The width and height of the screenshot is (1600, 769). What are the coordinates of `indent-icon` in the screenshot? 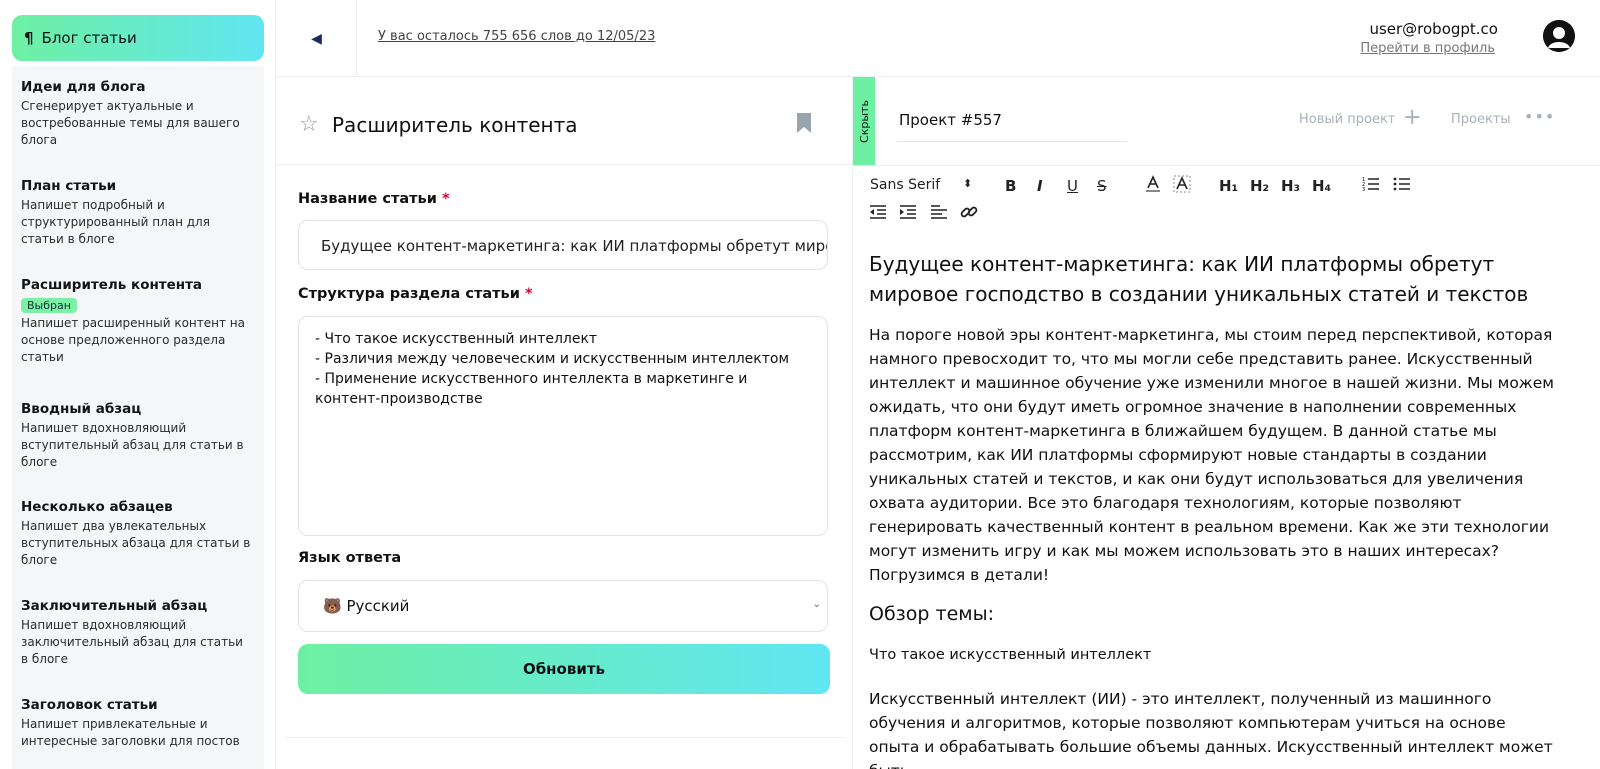 It's located at (908, 214).